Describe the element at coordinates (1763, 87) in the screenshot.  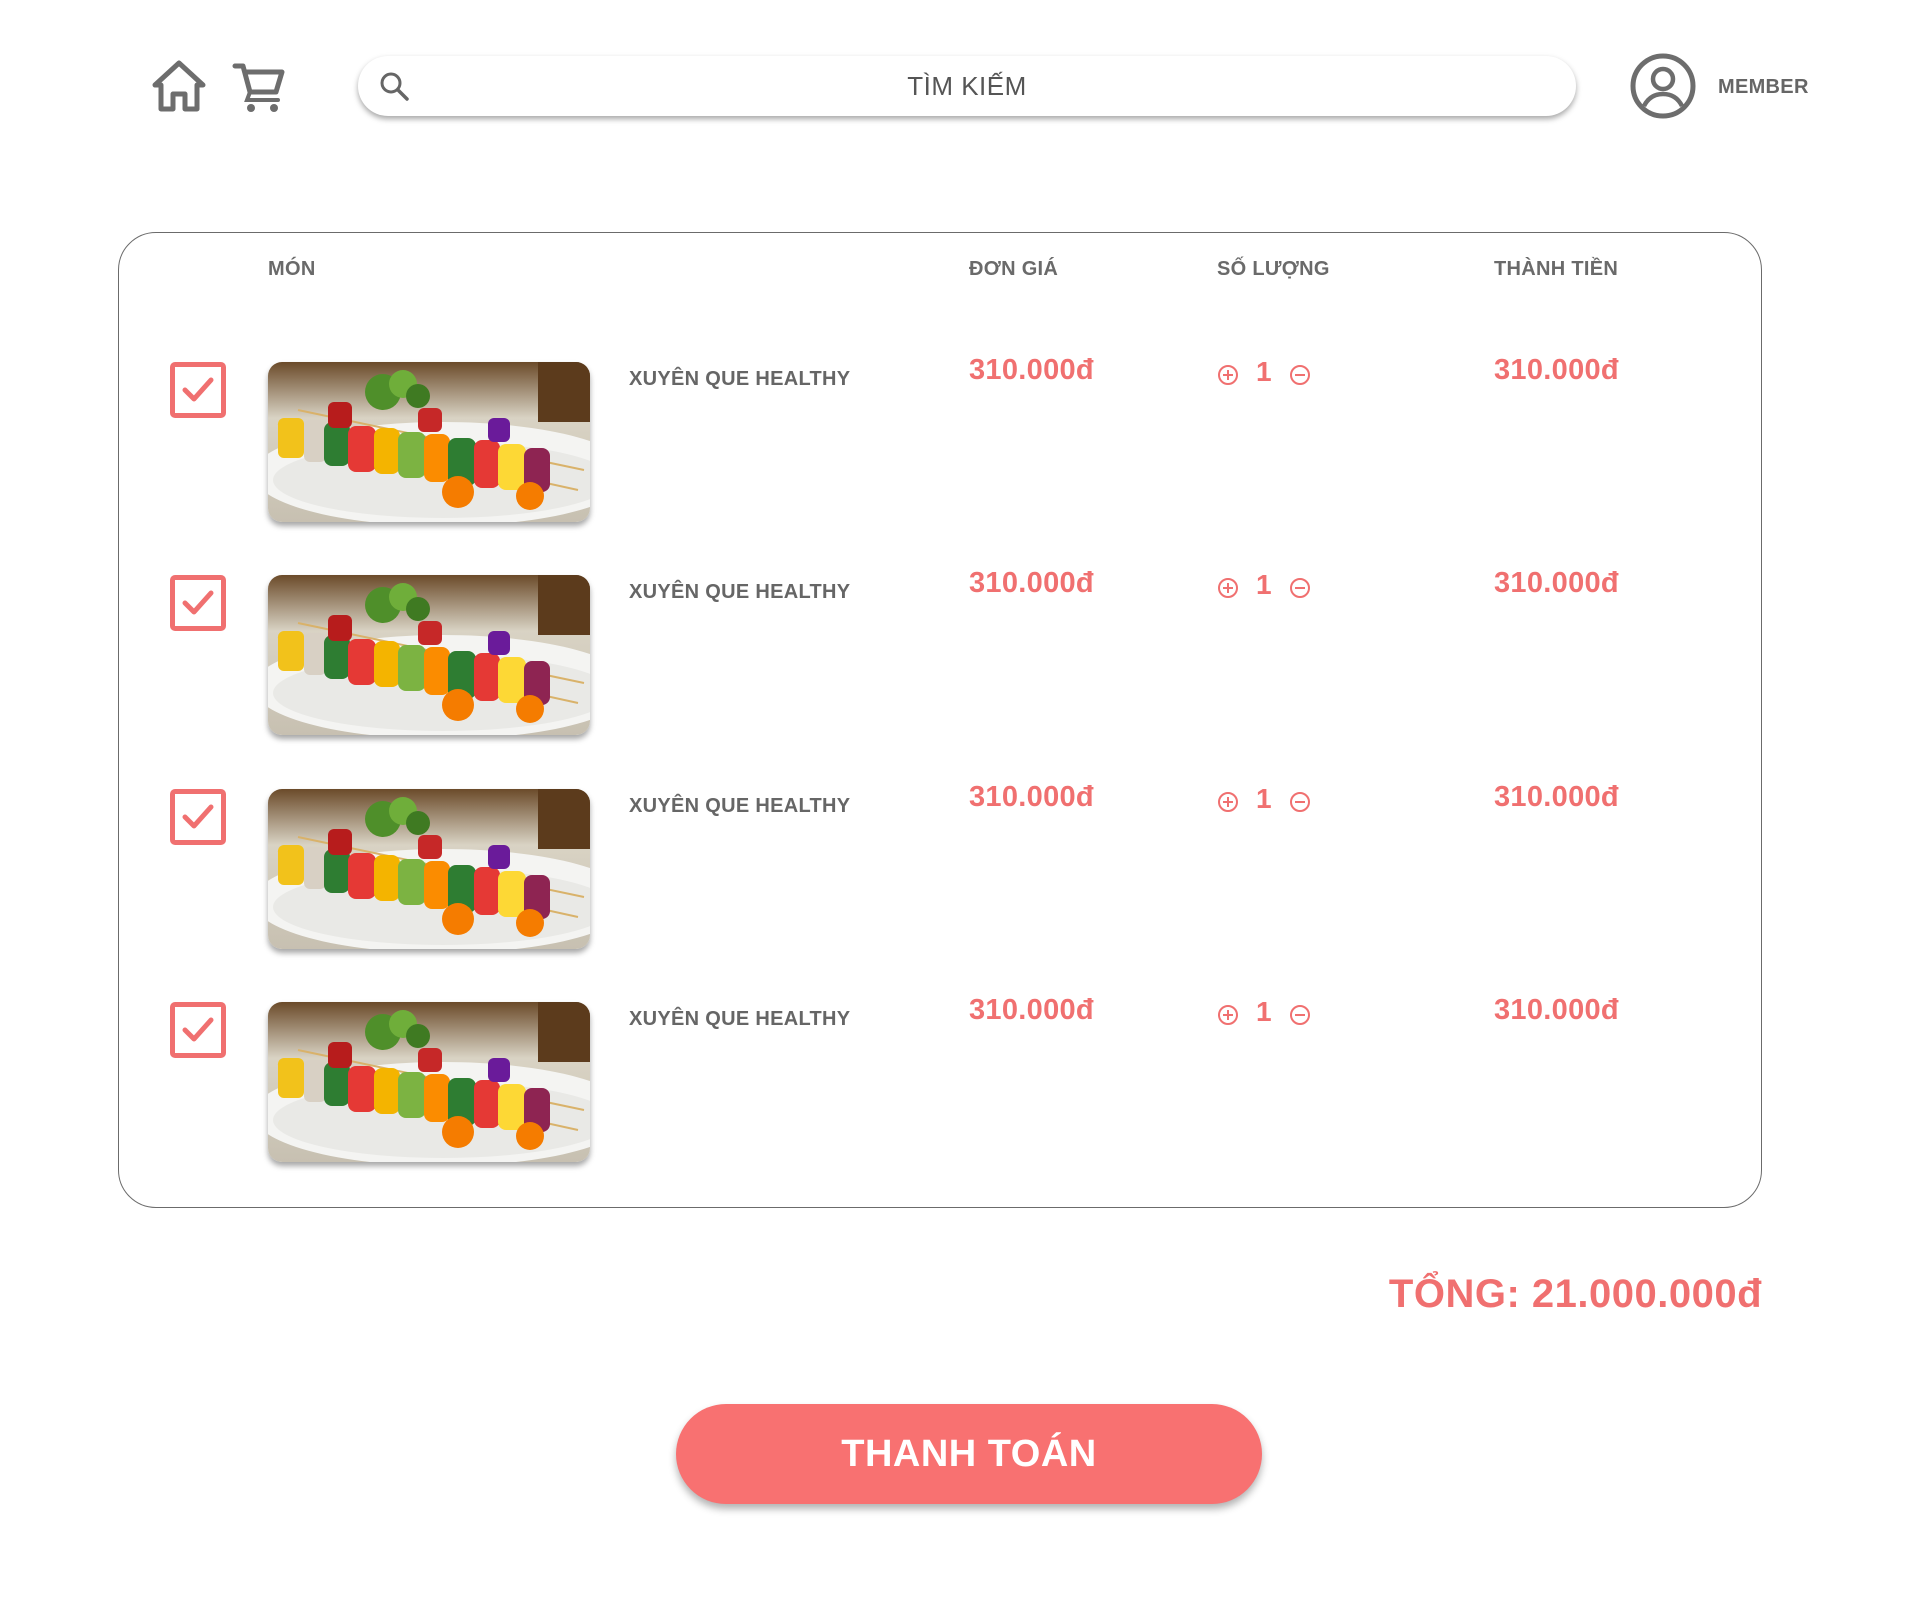
I see `member-label: MEMBER` at that location.